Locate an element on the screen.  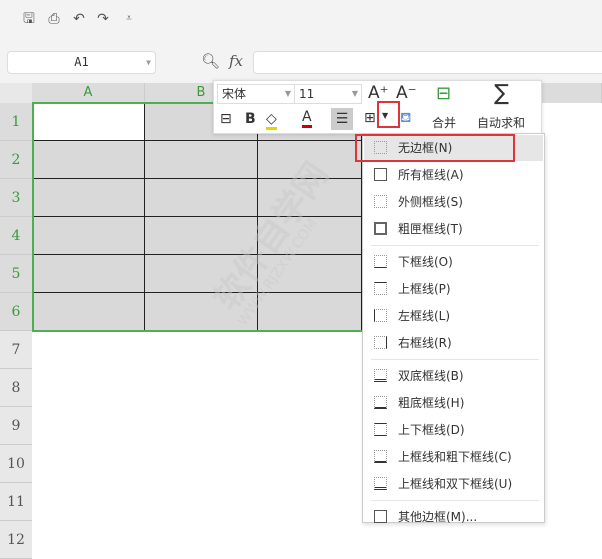
row-header-6: 6 is located at coordinates (16, 312).